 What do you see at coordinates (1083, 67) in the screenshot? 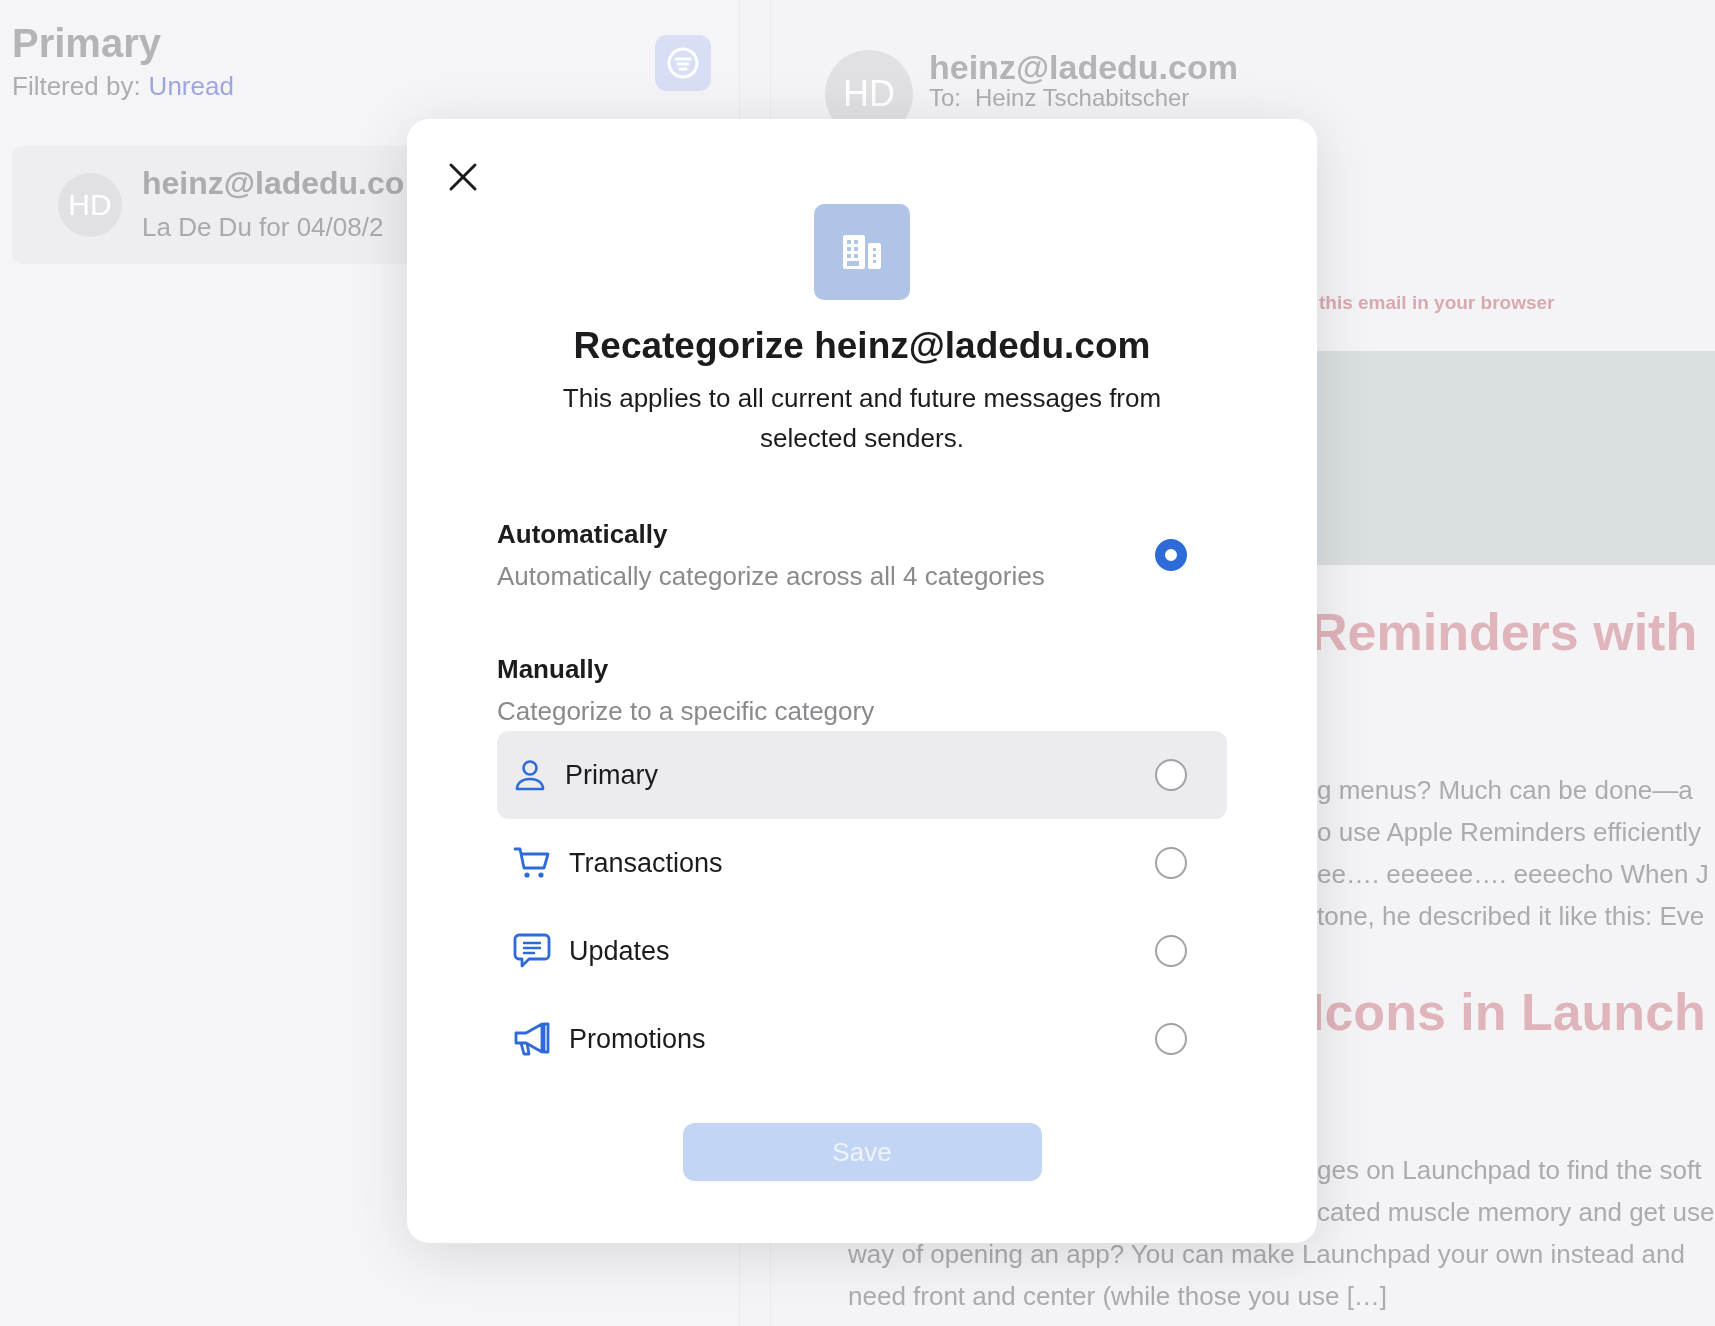
I see `sender-name: heinz@ladedu.com` at bounding box center [1083, 67].